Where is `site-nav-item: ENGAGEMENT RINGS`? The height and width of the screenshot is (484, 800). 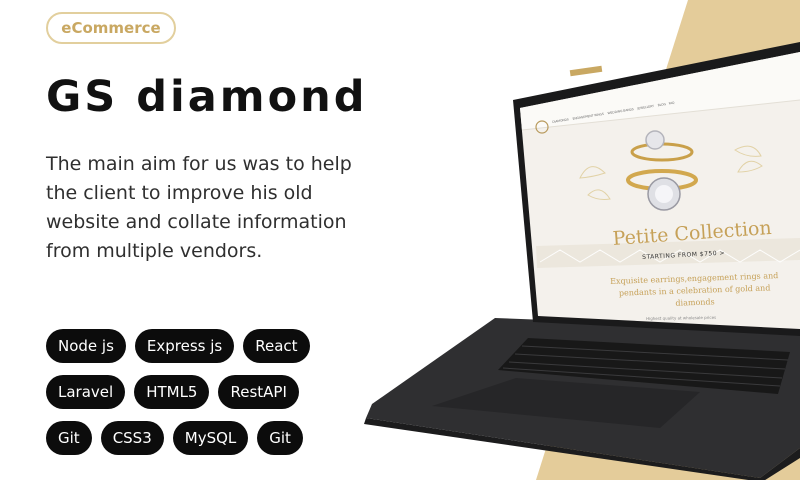 site-nav-item: ENGAGEMENT RINGS is located at coordinates (588, 116).